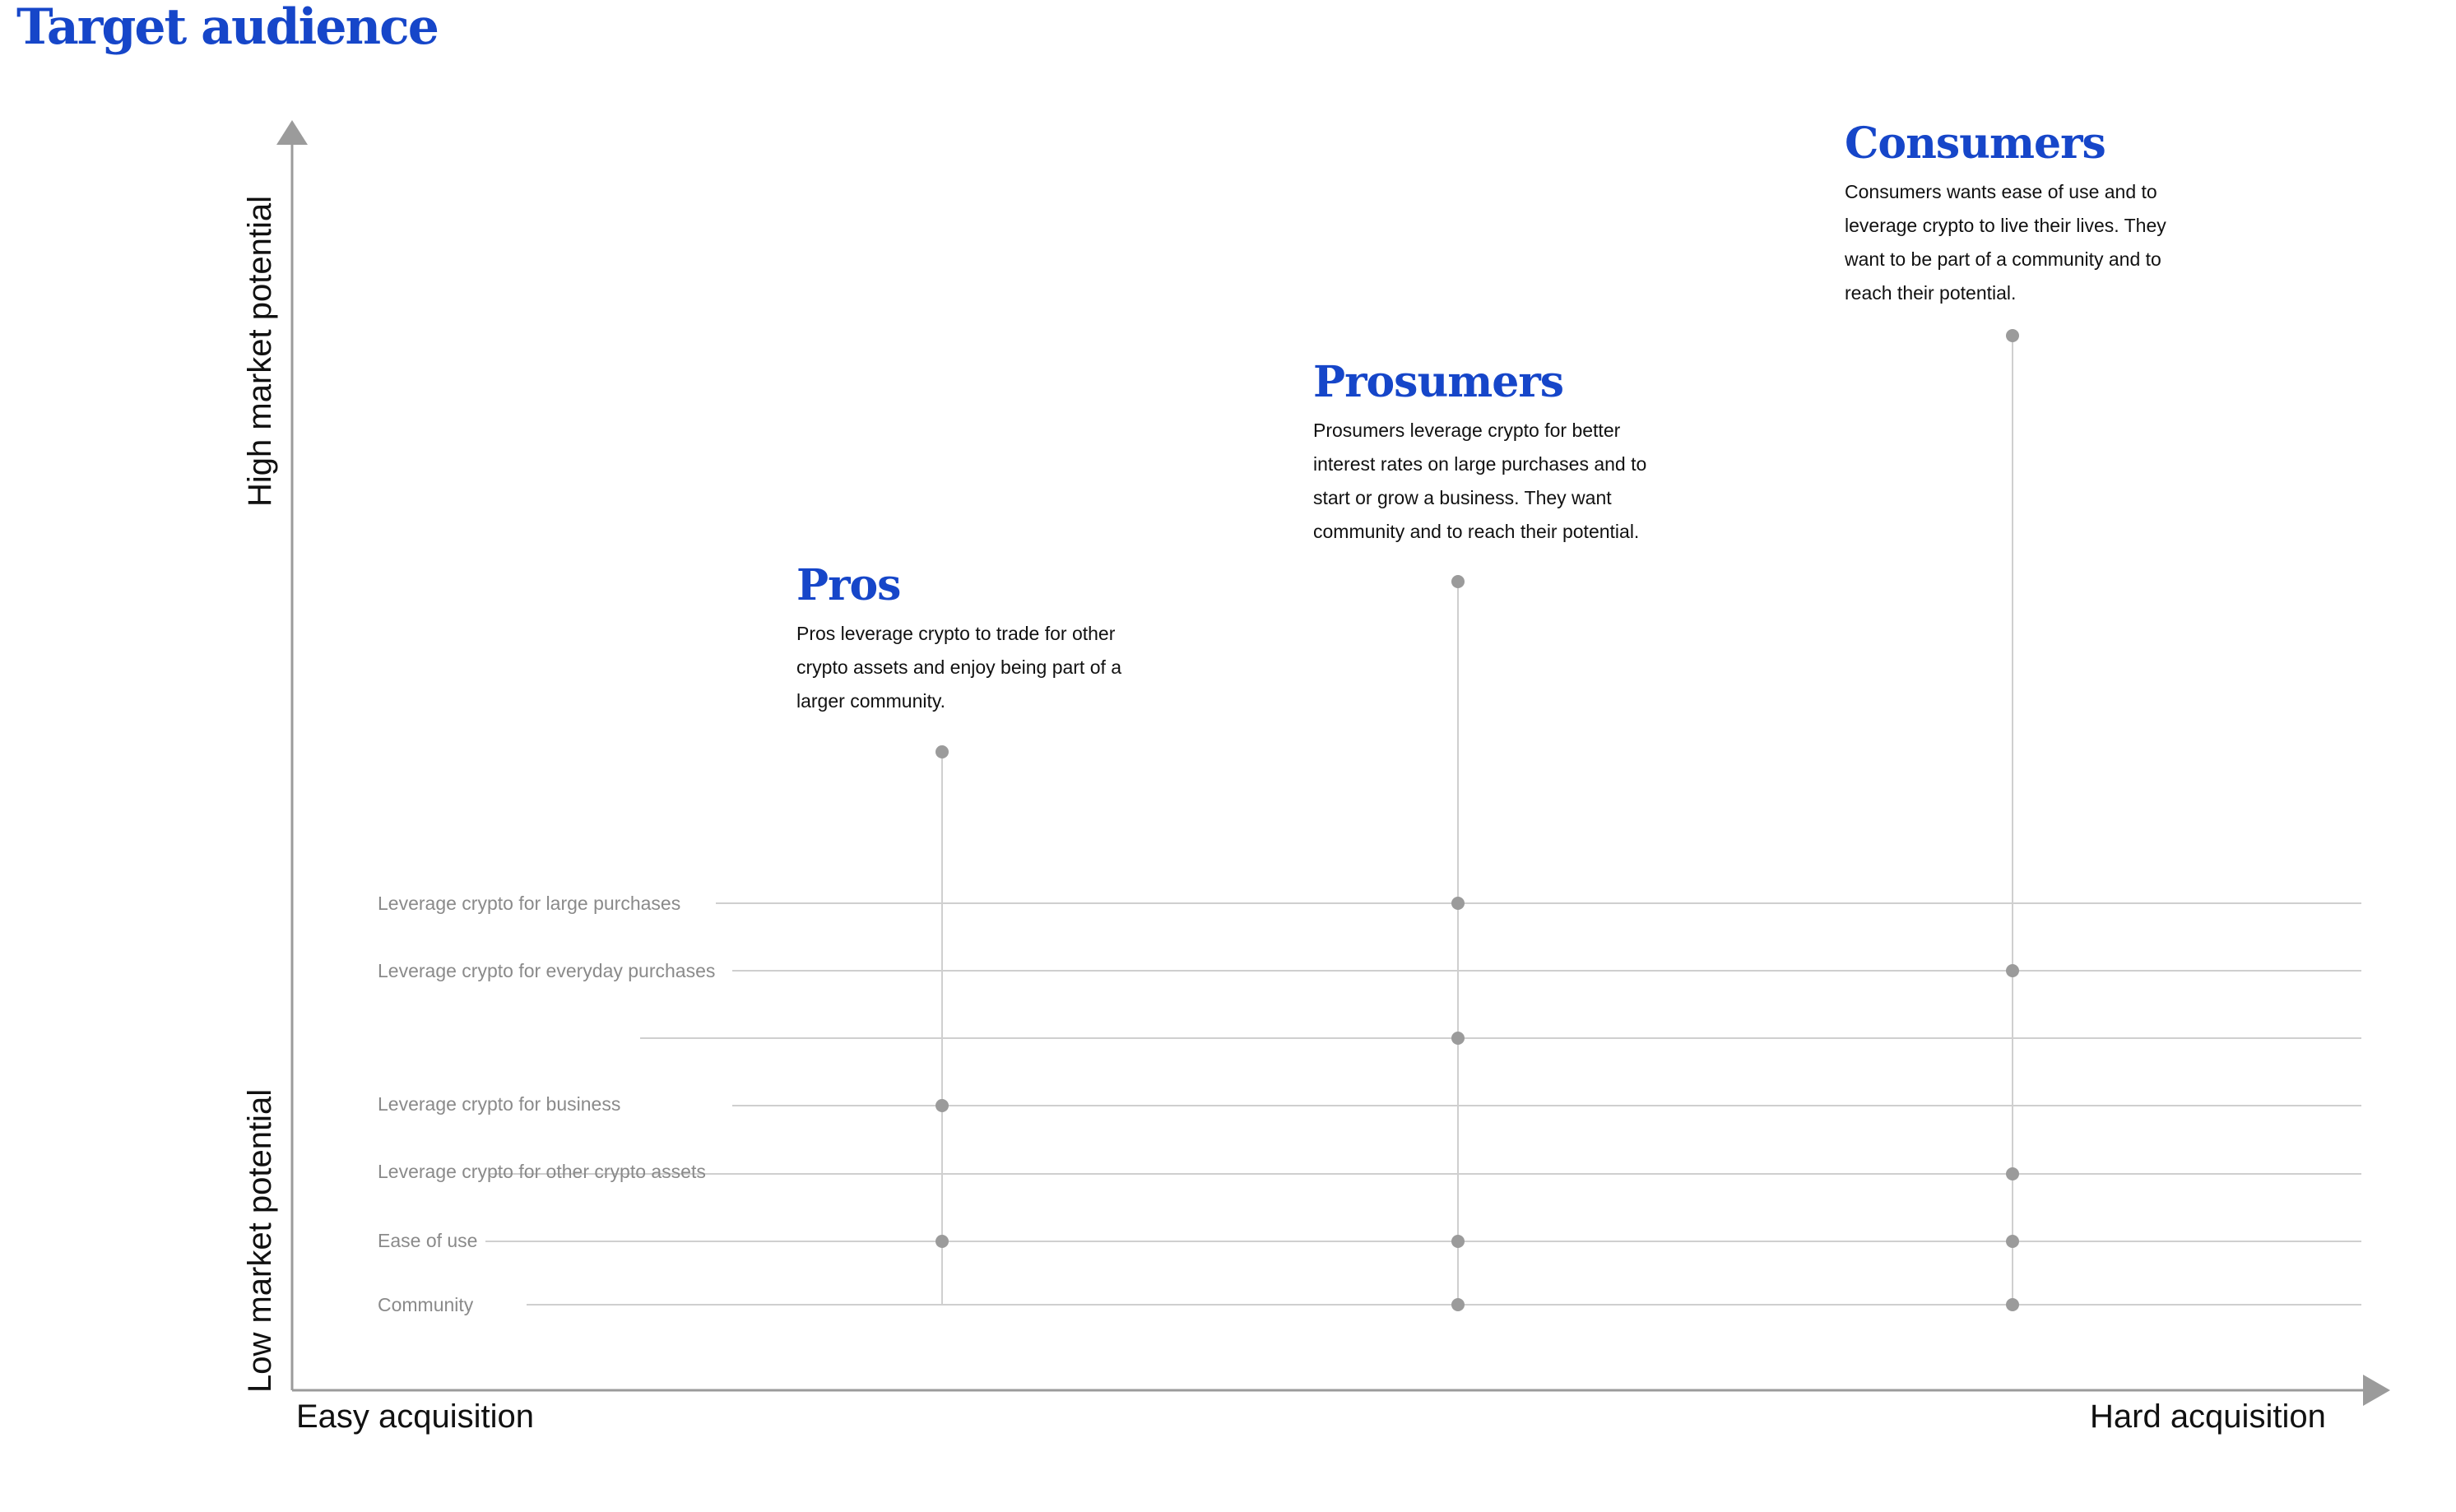  I want to click on segment-top-dot-prosumers, so click(1458, 581).